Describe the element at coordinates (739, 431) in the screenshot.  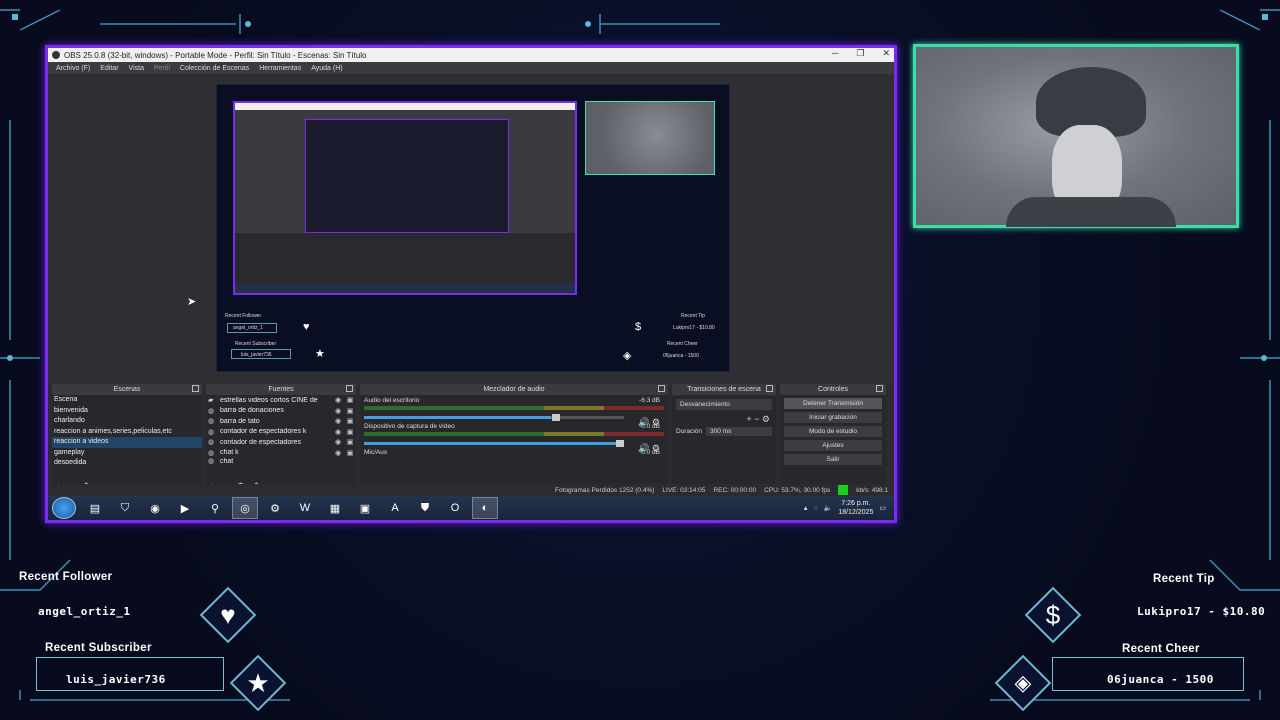
I see `duration-input: 300 ms` at that location.